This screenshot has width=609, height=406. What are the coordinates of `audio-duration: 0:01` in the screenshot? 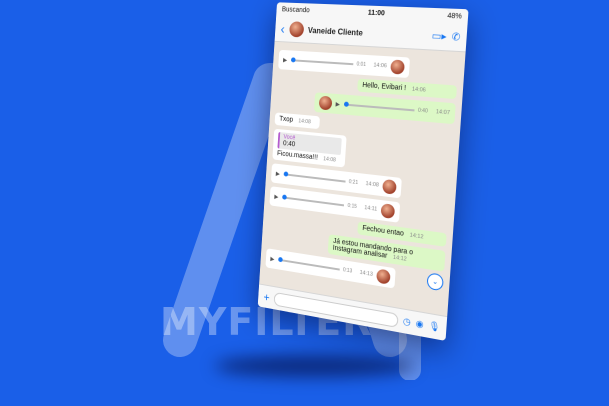 It's located at (361, 64).